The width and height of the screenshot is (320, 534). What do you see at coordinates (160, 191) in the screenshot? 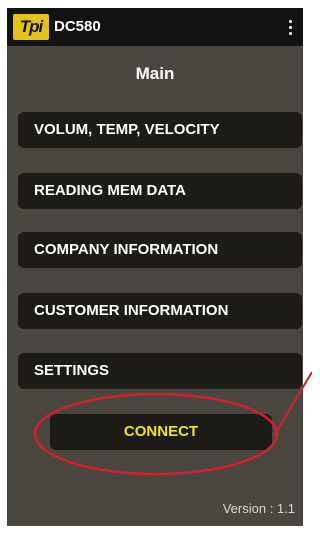
I see `reading-mem-data-button: READING MEM DATA` at bounding box center [160, 191].